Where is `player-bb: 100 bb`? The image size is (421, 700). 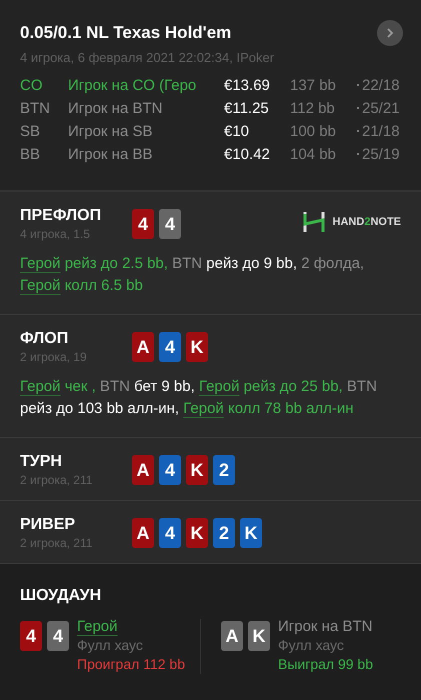
player-bb: 100 bb is located at coordinates (313, 131).